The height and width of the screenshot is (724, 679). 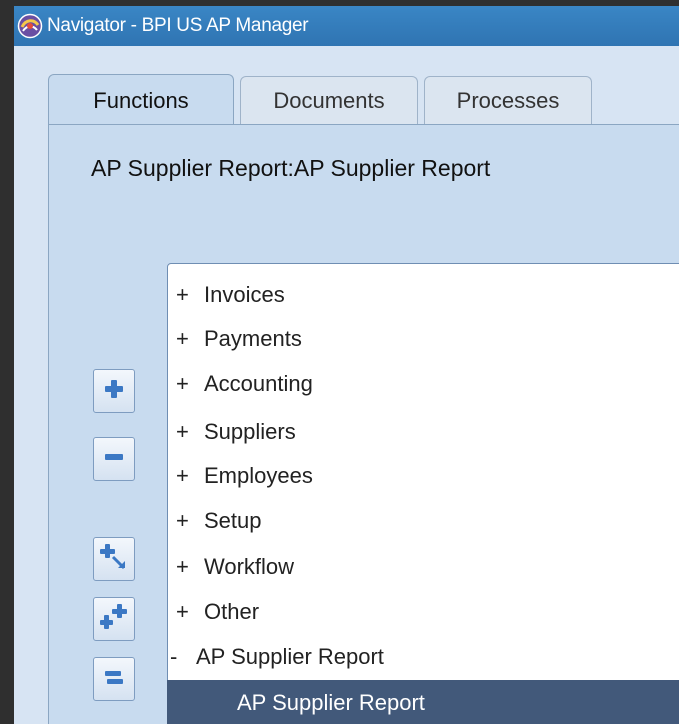 I want to click on tree-item-workflow: + Workflow, so click(x=423, y=567).